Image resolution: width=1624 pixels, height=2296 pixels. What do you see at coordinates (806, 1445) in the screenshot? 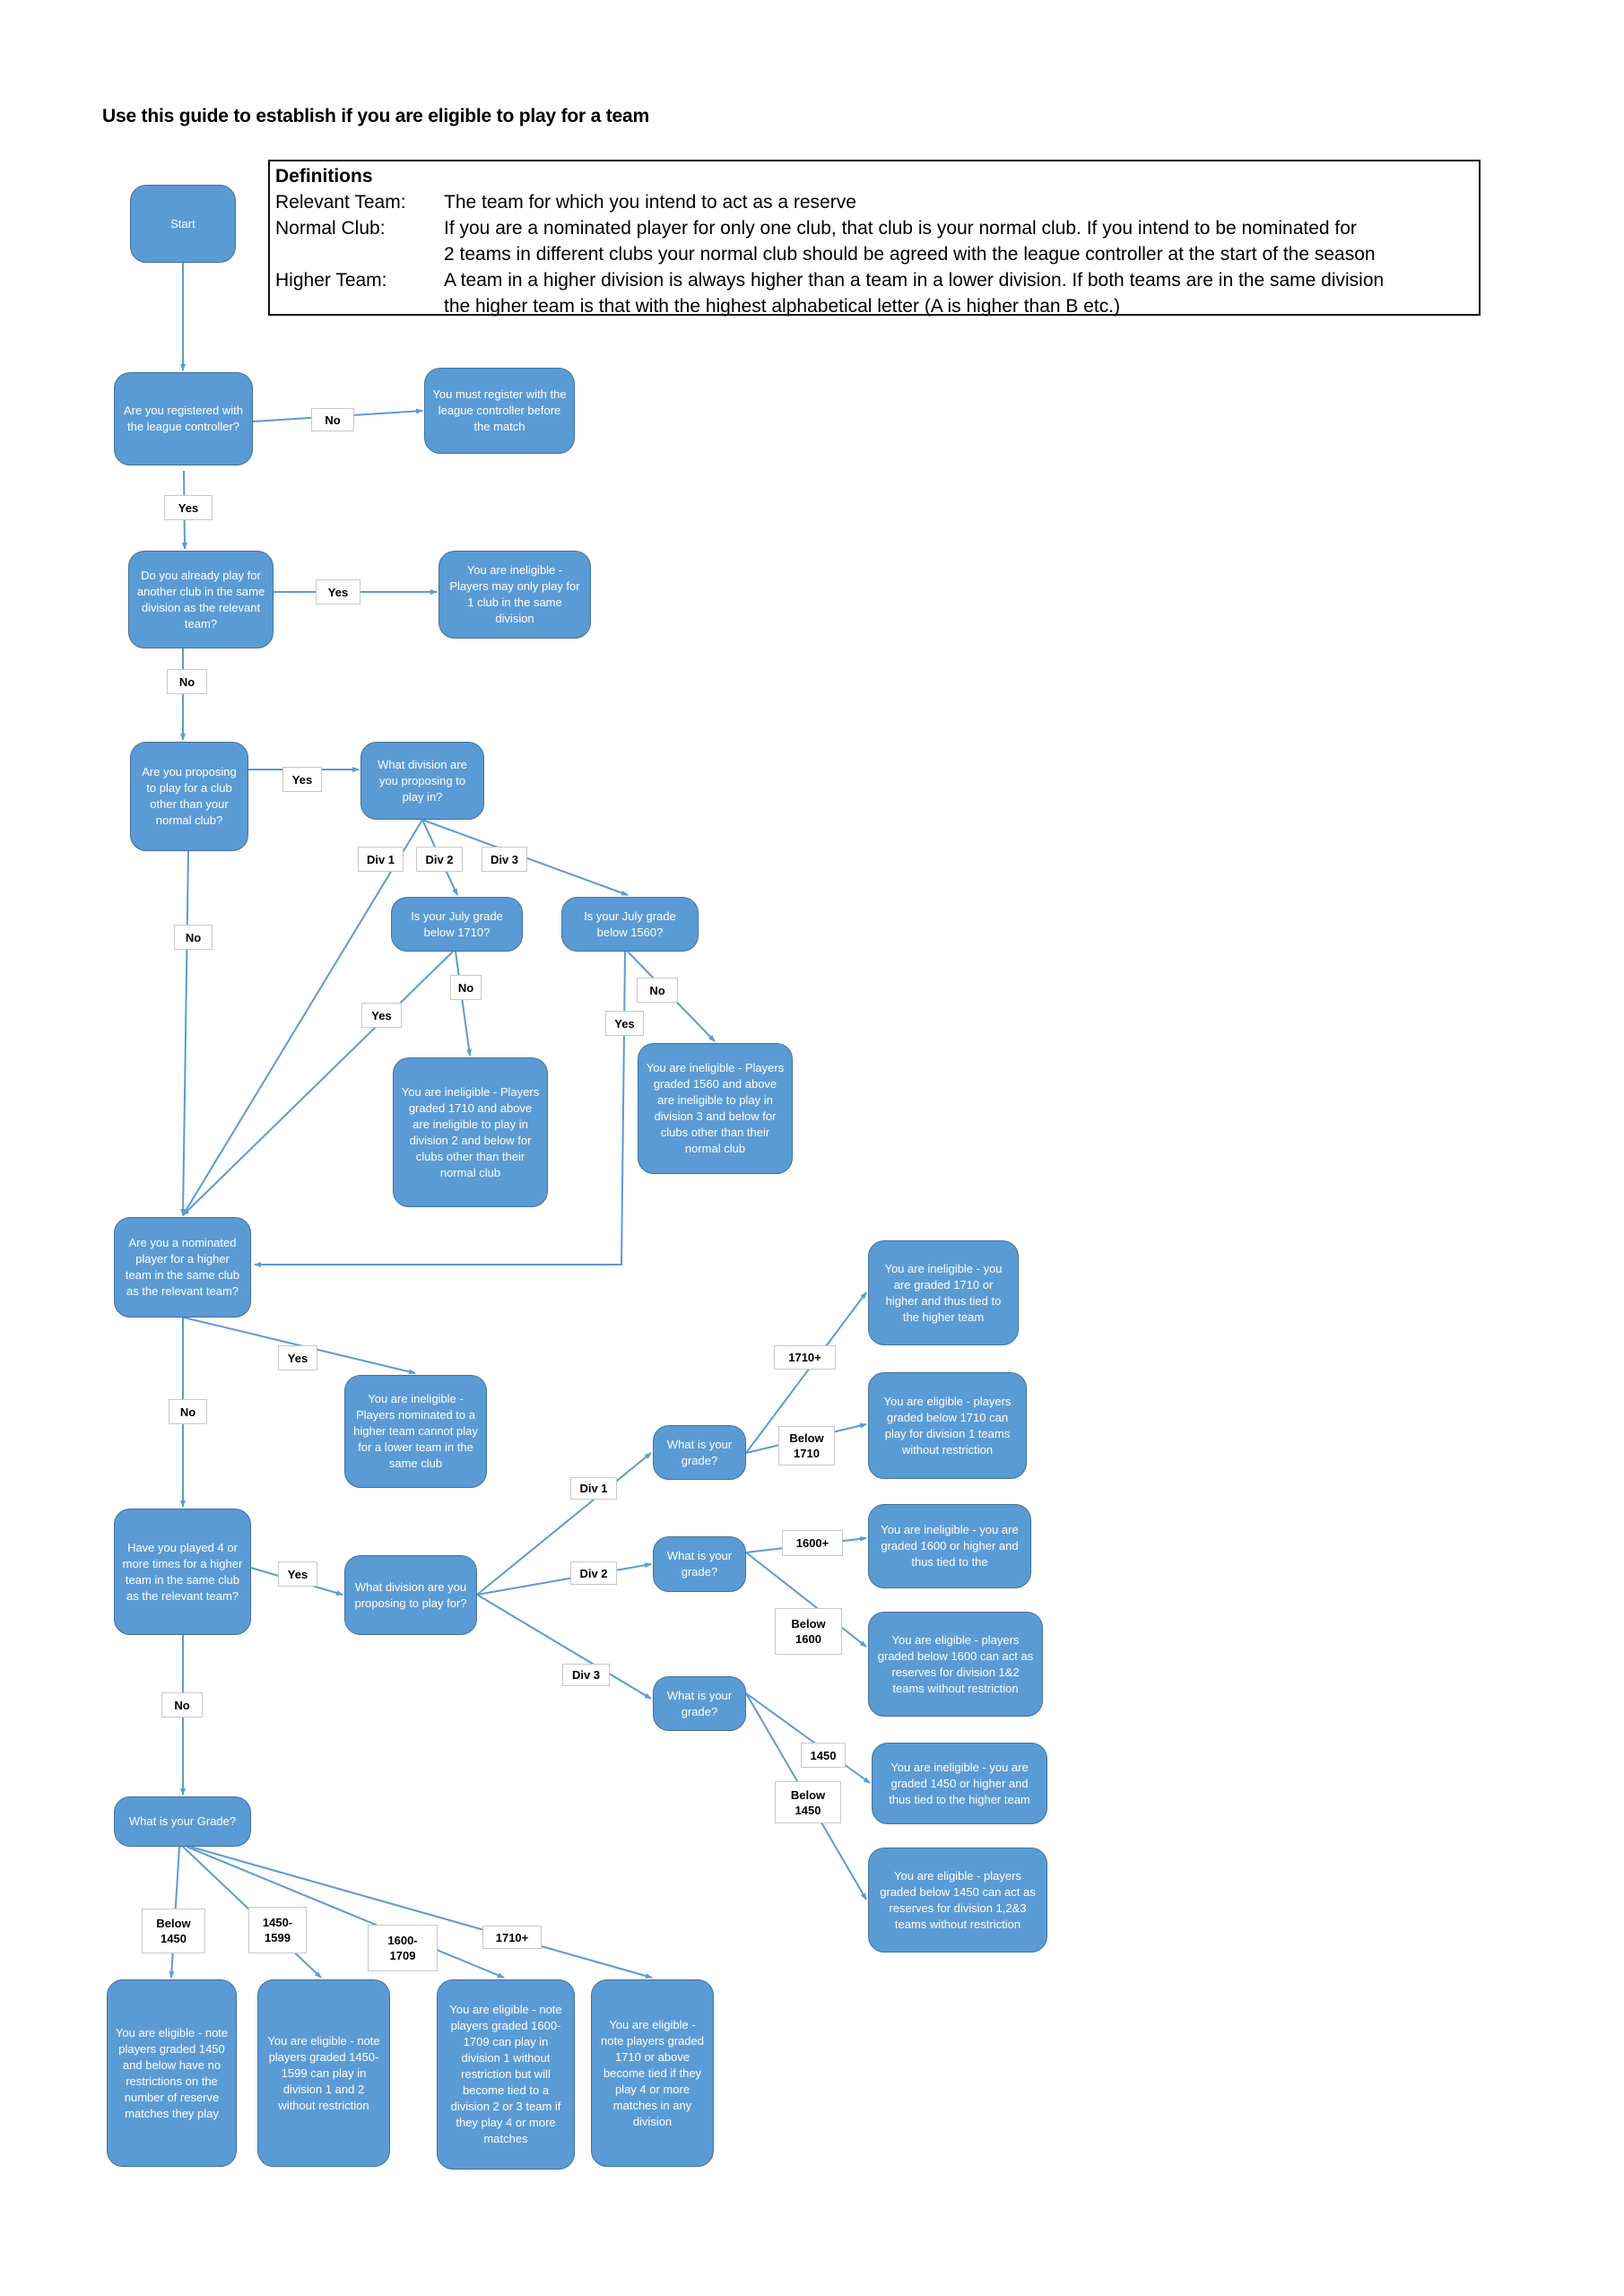
I see `label-grade-below-1710: Below 1710` at bounding box center [806, 1445].